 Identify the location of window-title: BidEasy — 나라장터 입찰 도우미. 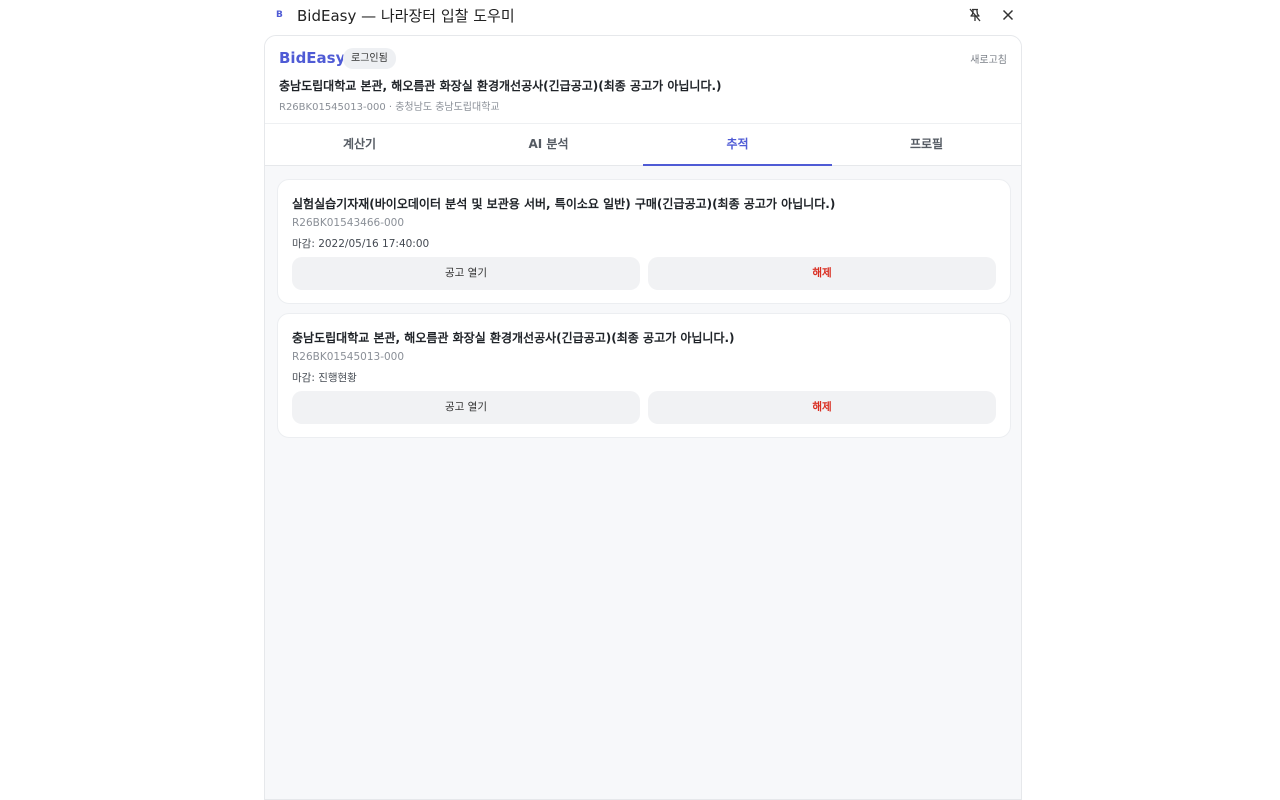
(406, 16).